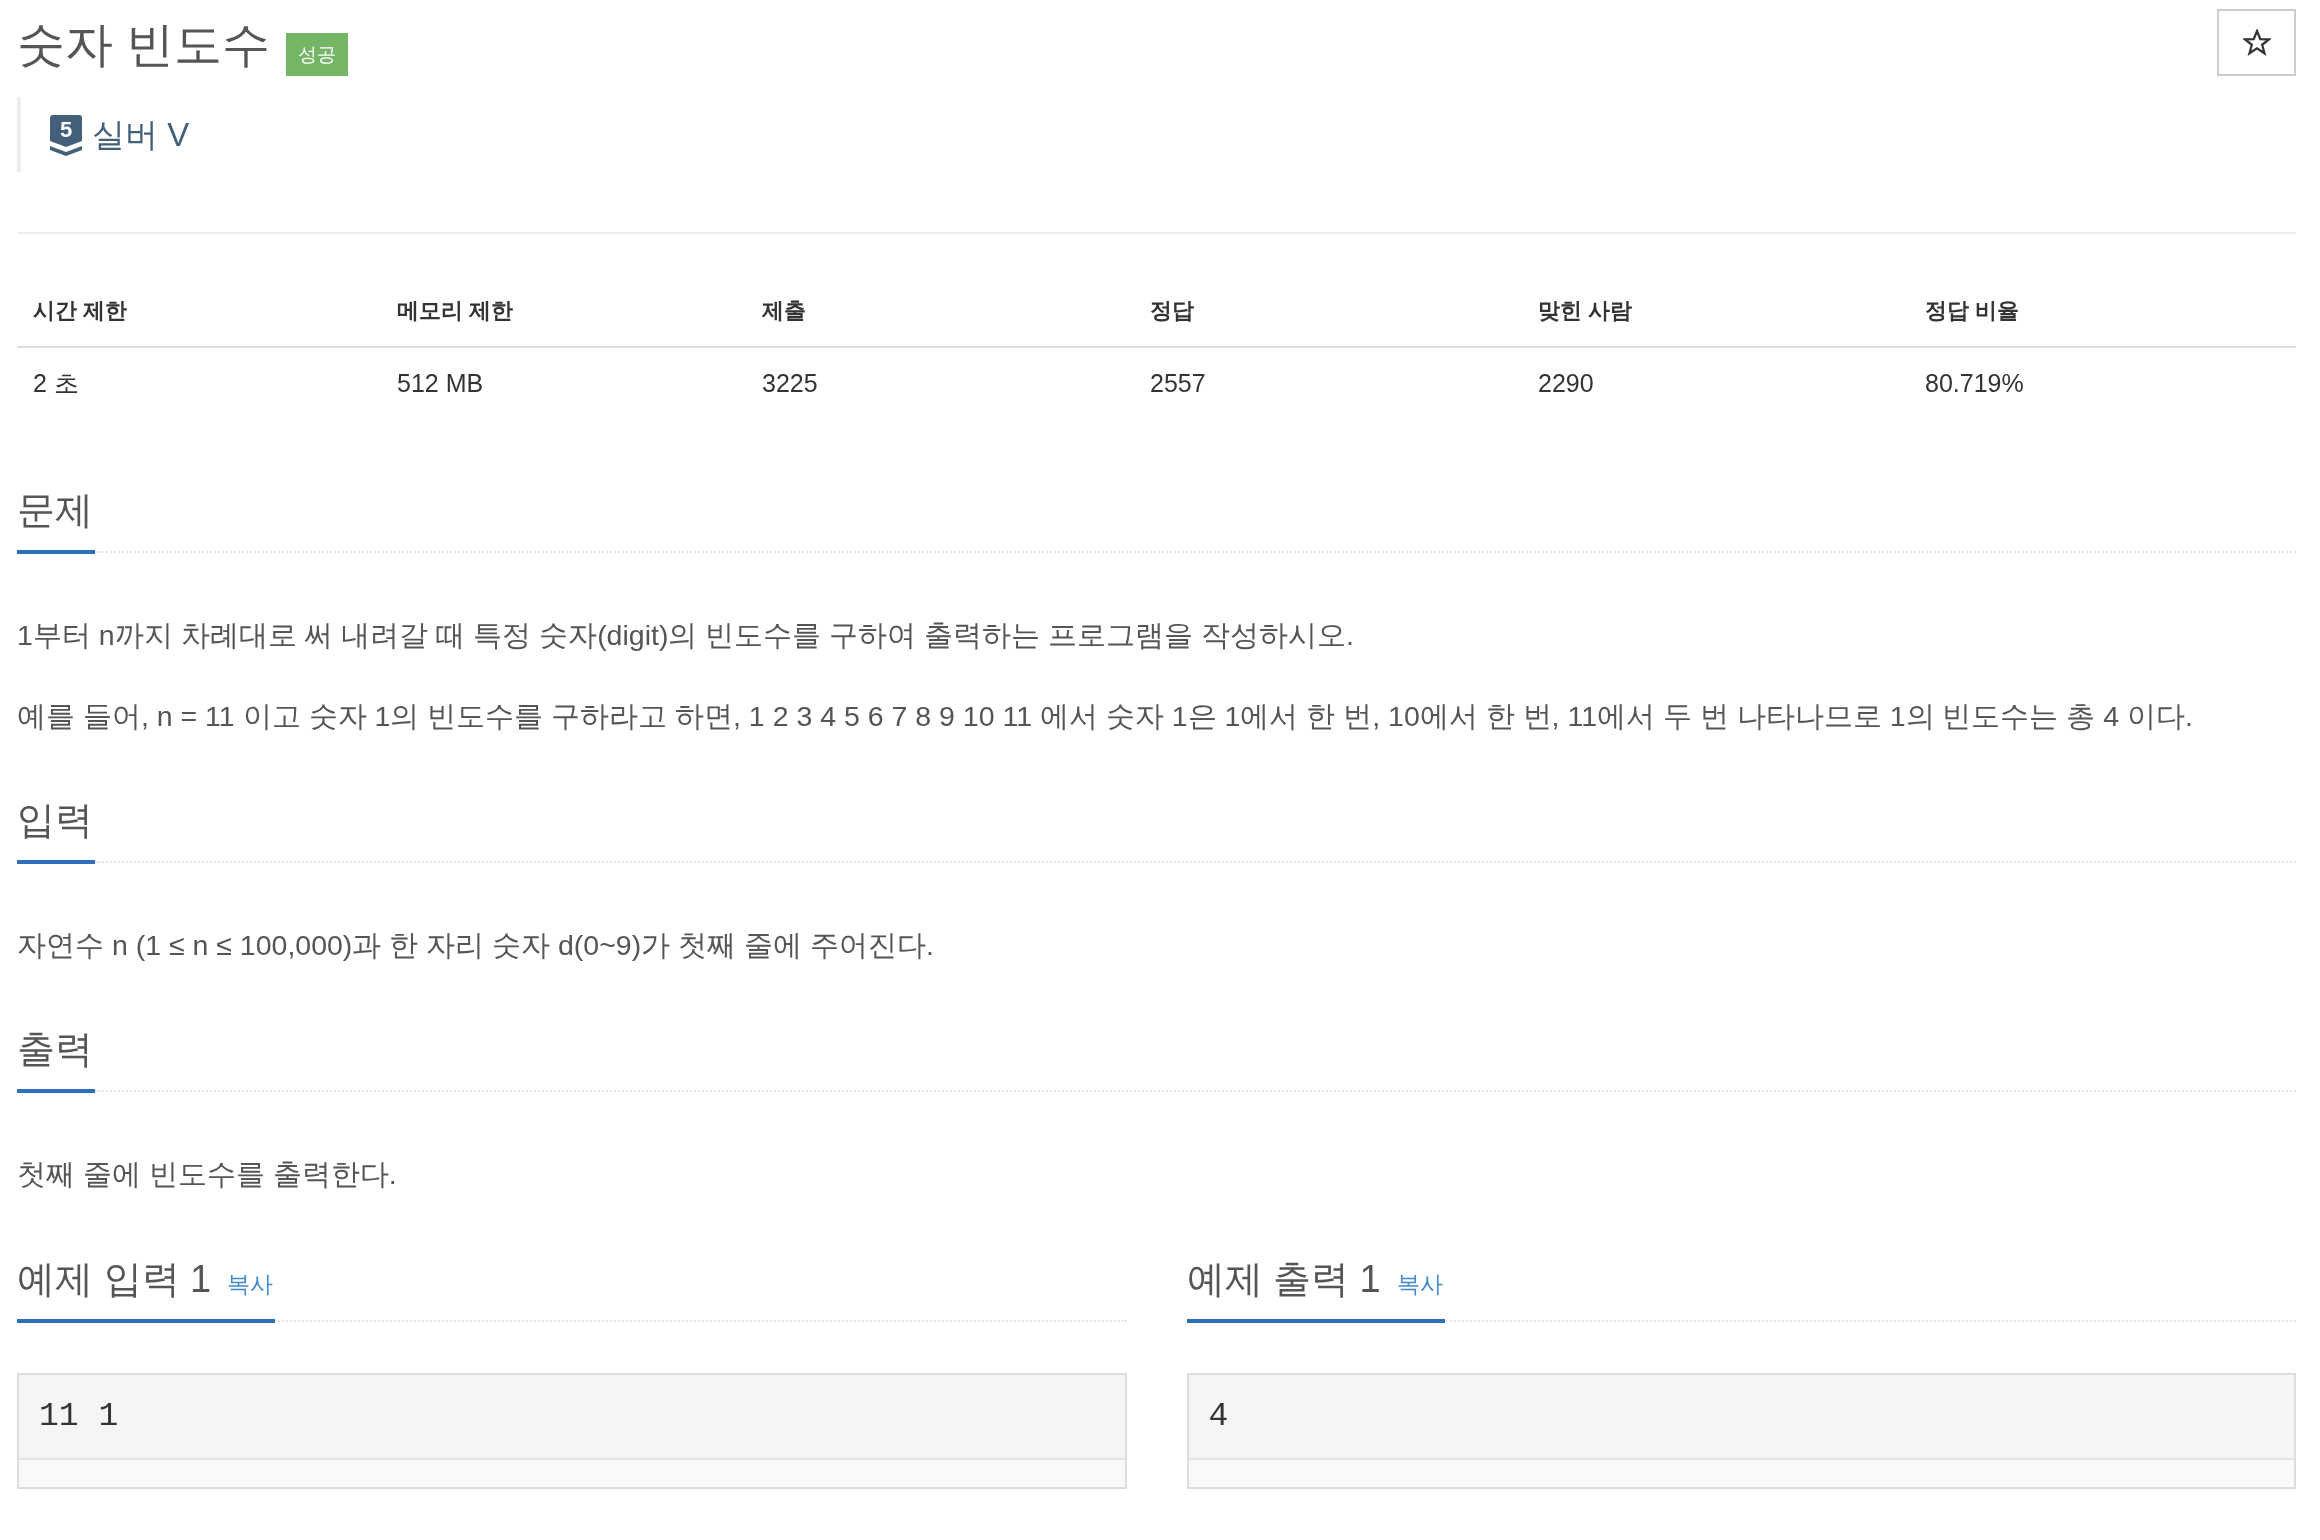 The width and height of the screenshot is (2320, 1540). Describe the element at coordinates (1283, 1279) in the screenshot. I see `section-heading: 예제 출력 1` at that location.